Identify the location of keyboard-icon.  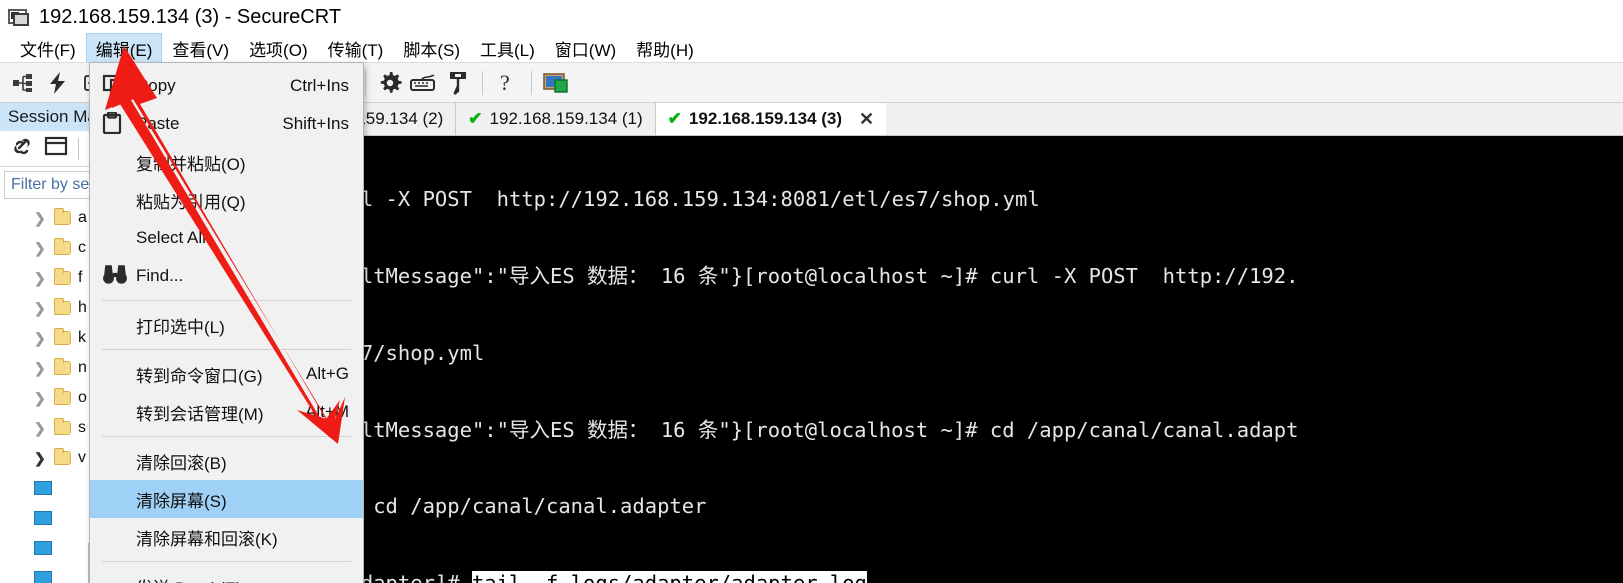
(424, 83).